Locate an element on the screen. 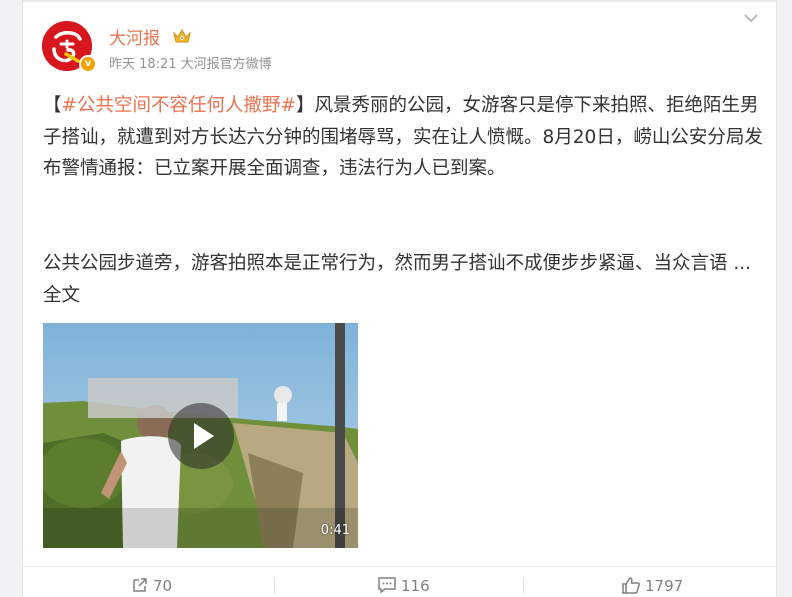  crown-icon is located at coordinates (182, 36).